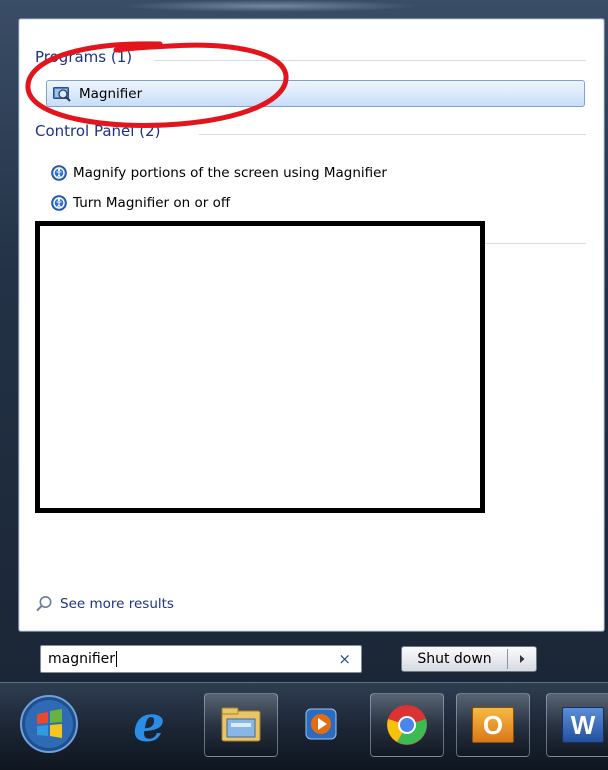  I want to click on see-more-results-link: See more results, so click(104, 604).